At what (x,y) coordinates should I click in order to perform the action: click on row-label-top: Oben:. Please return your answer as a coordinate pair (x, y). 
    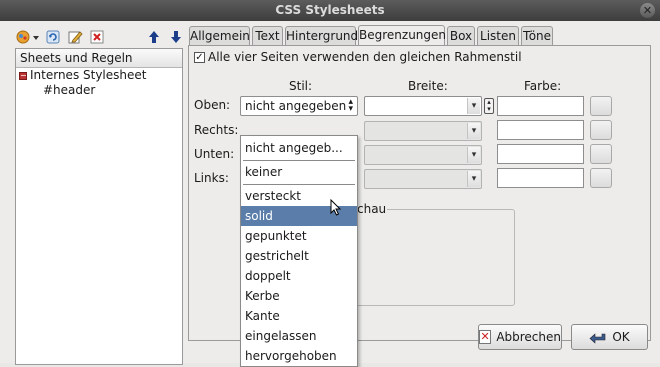
    Looking at the image, I should click on (212, 105).